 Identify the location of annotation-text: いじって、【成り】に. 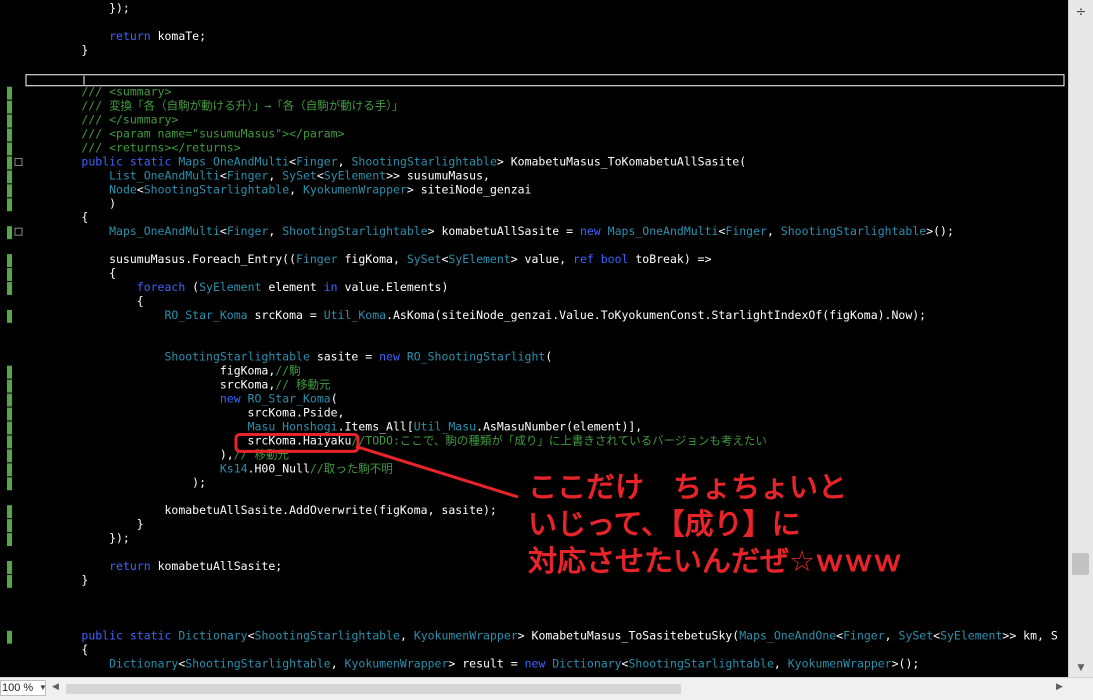
(664, 524).